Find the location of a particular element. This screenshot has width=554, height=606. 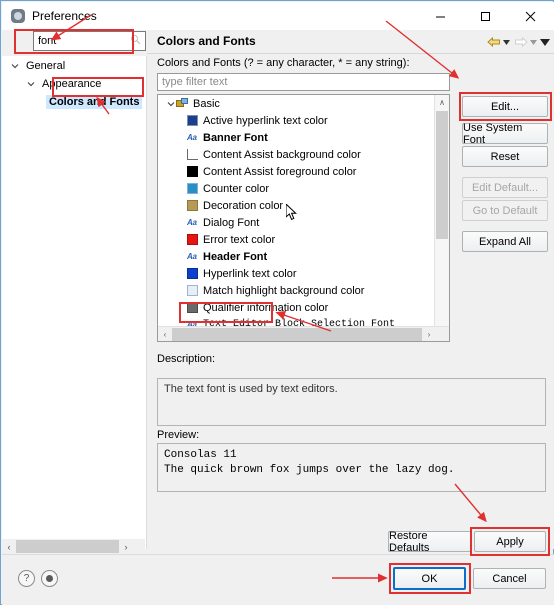

list-item-label: Match highlight background color is located at coordinates (284, 290).